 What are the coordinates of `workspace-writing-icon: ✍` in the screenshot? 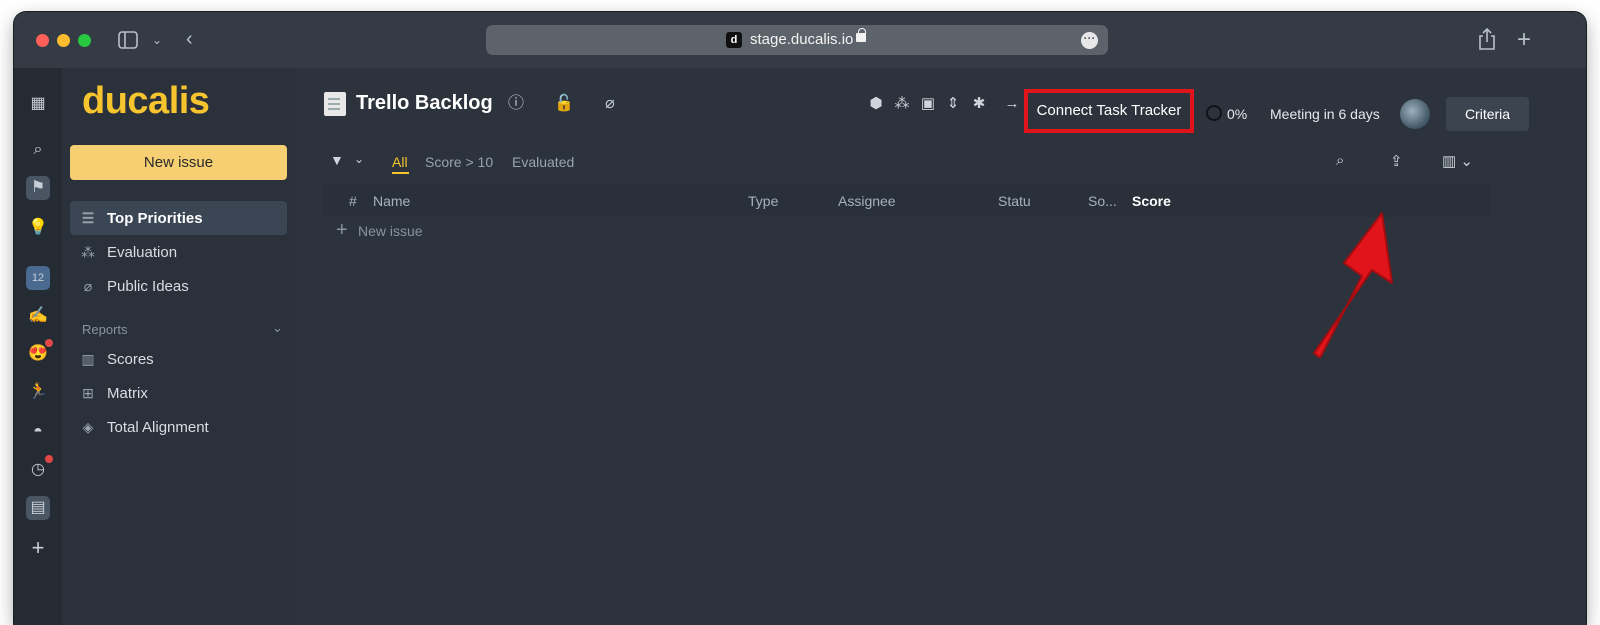 It's located at (38, 316).